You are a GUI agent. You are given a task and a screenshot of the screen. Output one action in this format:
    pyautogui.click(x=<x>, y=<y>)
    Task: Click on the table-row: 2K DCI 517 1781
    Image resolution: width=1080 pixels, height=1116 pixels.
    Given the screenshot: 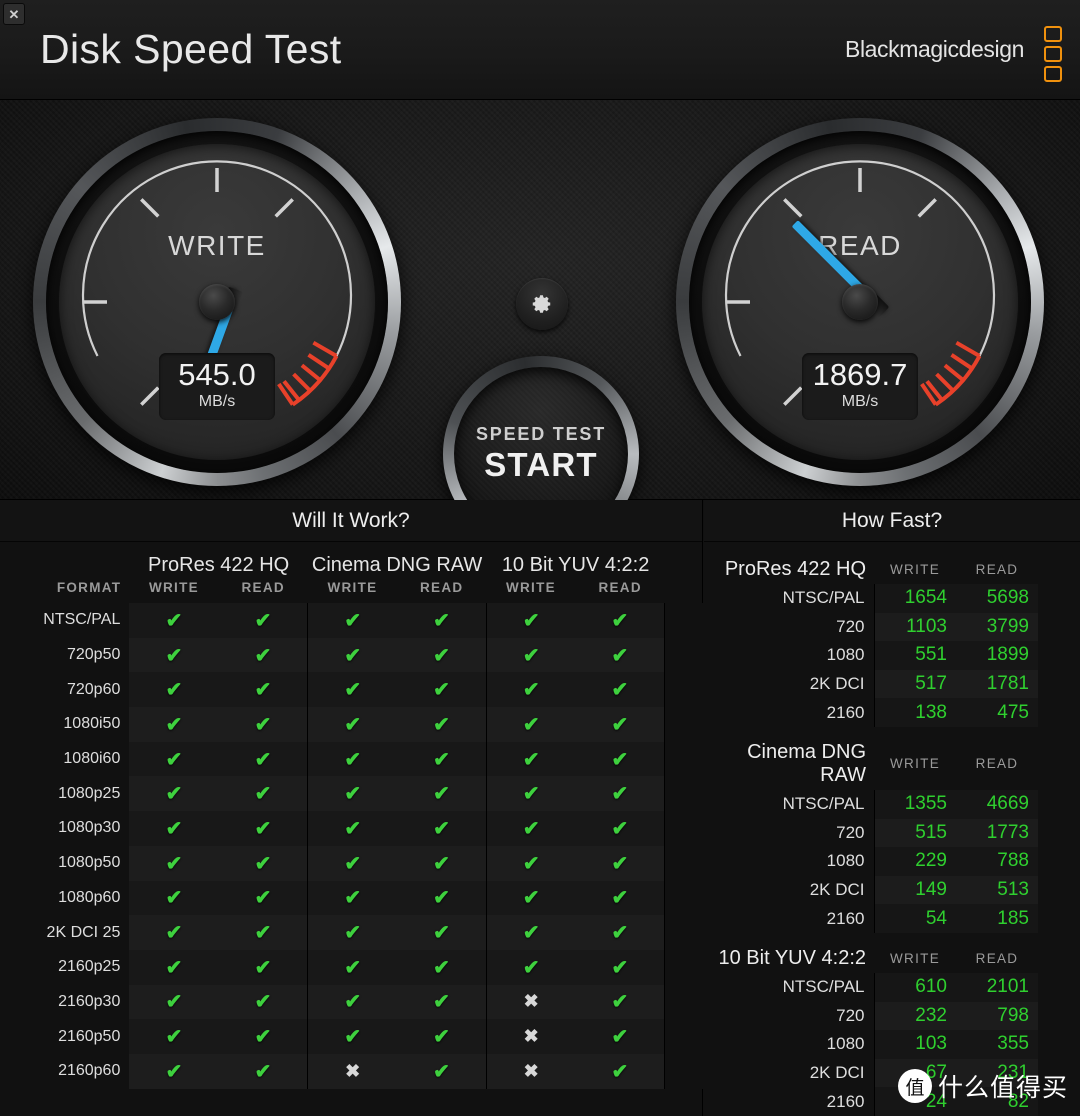 What is the action you would take?
    pyautogui.click(x=892, y=684)
    